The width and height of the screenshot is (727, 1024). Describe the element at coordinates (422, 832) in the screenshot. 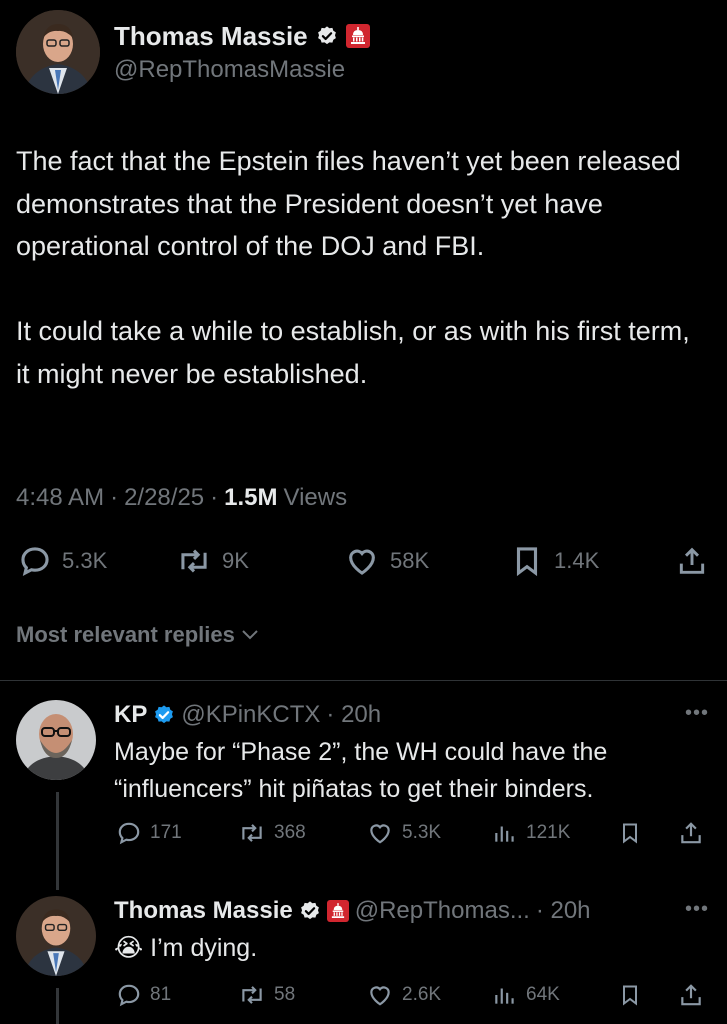

I see `like-count: 5.3K` at that location.